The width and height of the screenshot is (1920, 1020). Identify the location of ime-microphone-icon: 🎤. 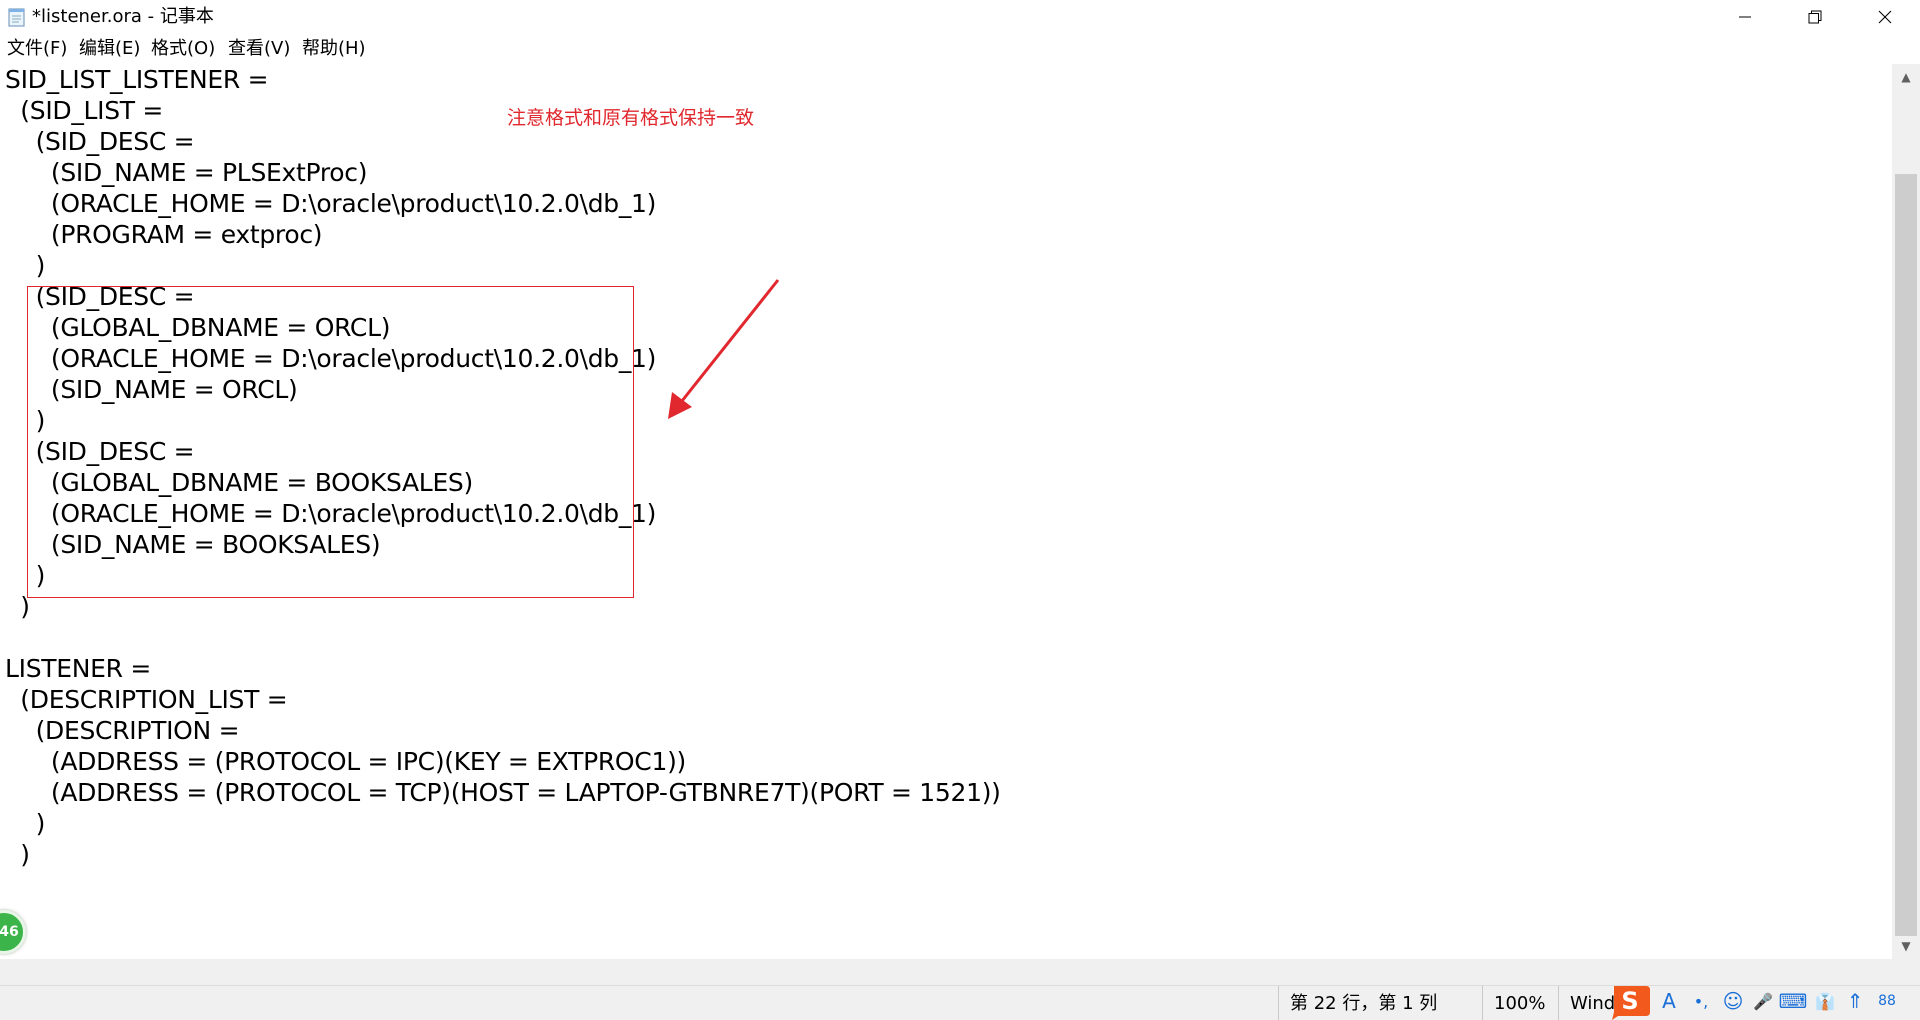
(1763, 1001).